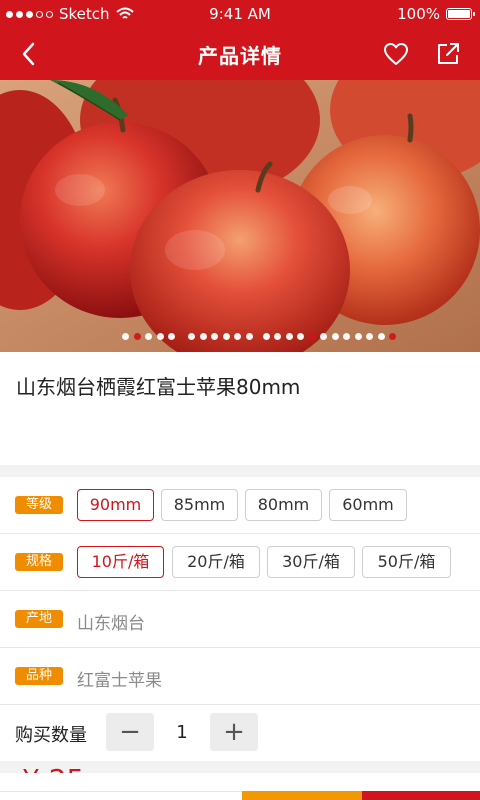 Image resolution: width=480 pixels, height=800 pixels. I want to click on heart-outline-icon, so click(396, 54).